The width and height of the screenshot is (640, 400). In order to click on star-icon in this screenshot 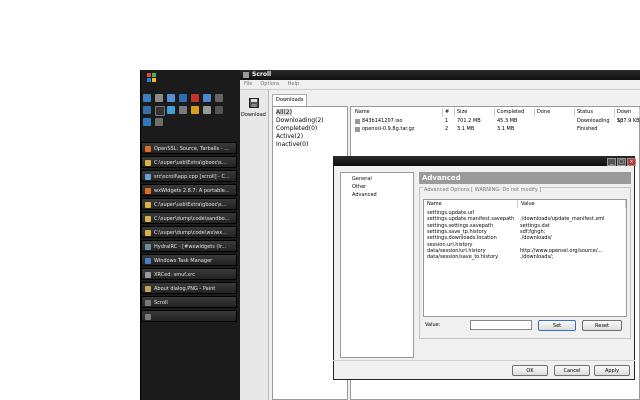, I will do `click(195, 110)`.